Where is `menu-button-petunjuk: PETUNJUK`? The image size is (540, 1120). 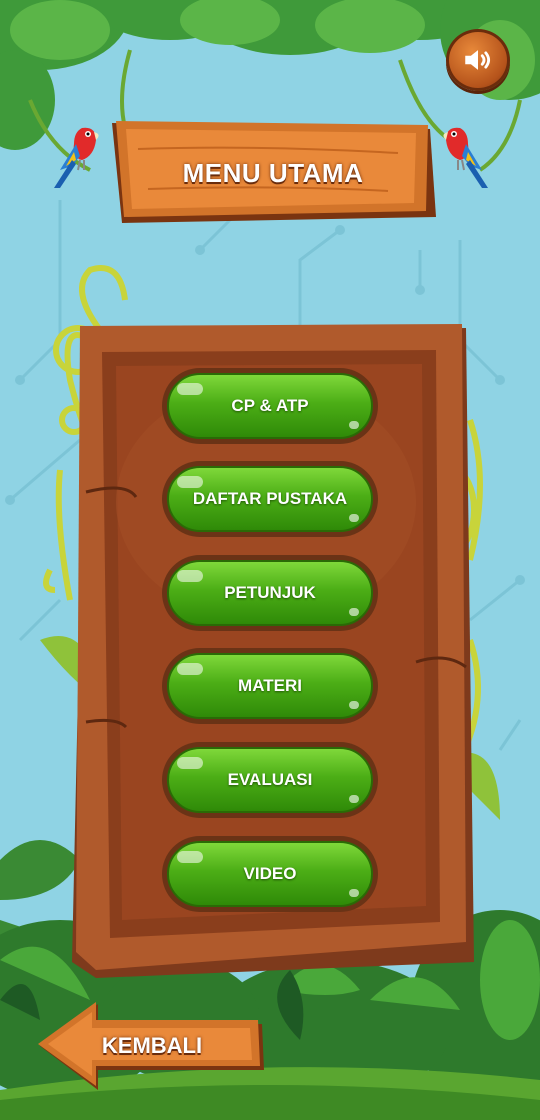
menu-button-petunjuk: PETUNJUK is located at coordinates (270, 593).